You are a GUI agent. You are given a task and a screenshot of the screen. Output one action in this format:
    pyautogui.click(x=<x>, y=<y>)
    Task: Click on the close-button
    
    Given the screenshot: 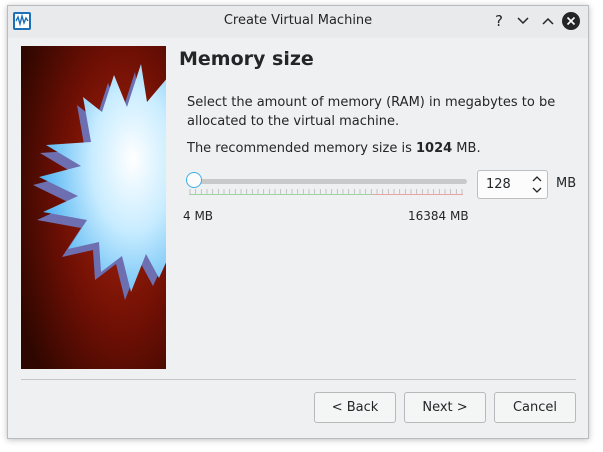 What is the action you would take?
    pyautogui.click(x=571, y=21)
    